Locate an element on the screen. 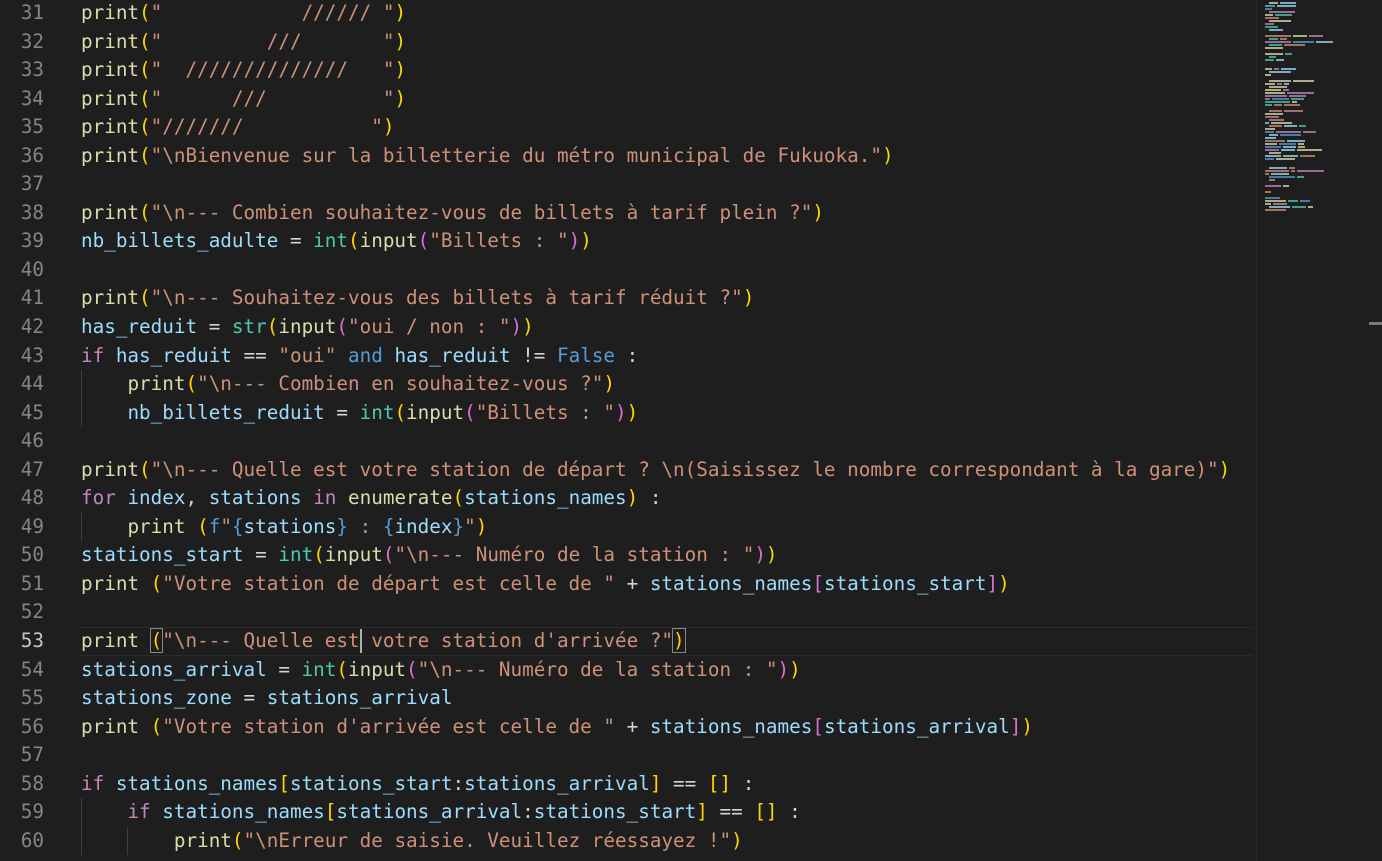 The width and height of the screenshot is (1382, 861). code-line: 35 print("/////// ") is located at coordinates (628, 127).